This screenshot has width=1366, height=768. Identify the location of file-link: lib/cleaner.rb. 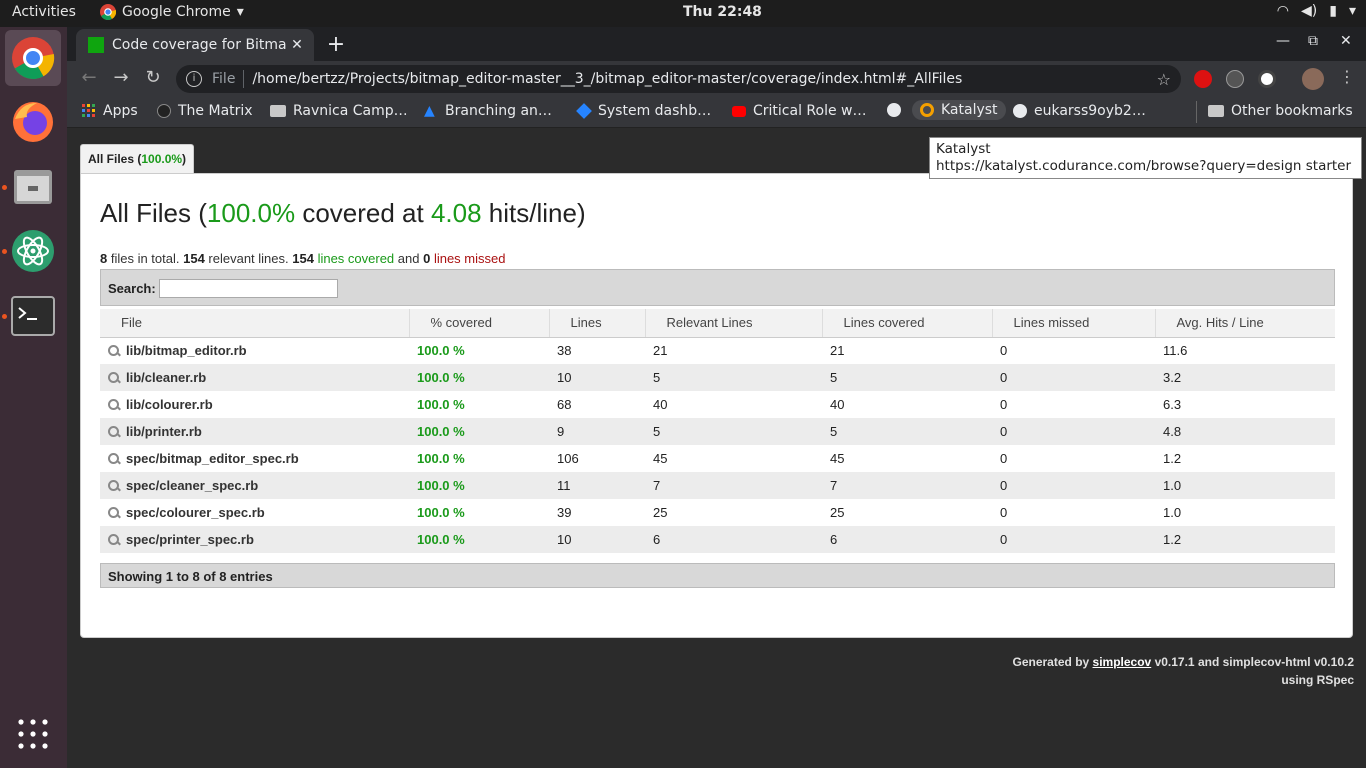
(254, 377).